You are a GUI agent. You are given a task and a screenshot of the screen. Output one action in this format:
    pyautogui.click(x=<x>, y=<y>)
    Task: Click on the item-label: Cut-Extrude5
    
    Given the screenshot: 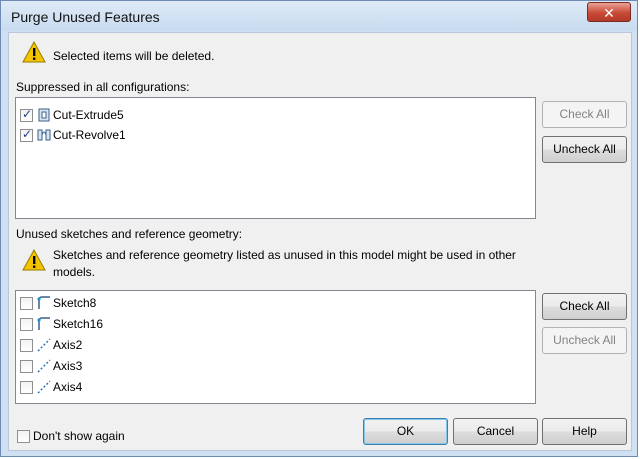 What is the action you would take?
    pyautogui.click(x=88, y=115)
    